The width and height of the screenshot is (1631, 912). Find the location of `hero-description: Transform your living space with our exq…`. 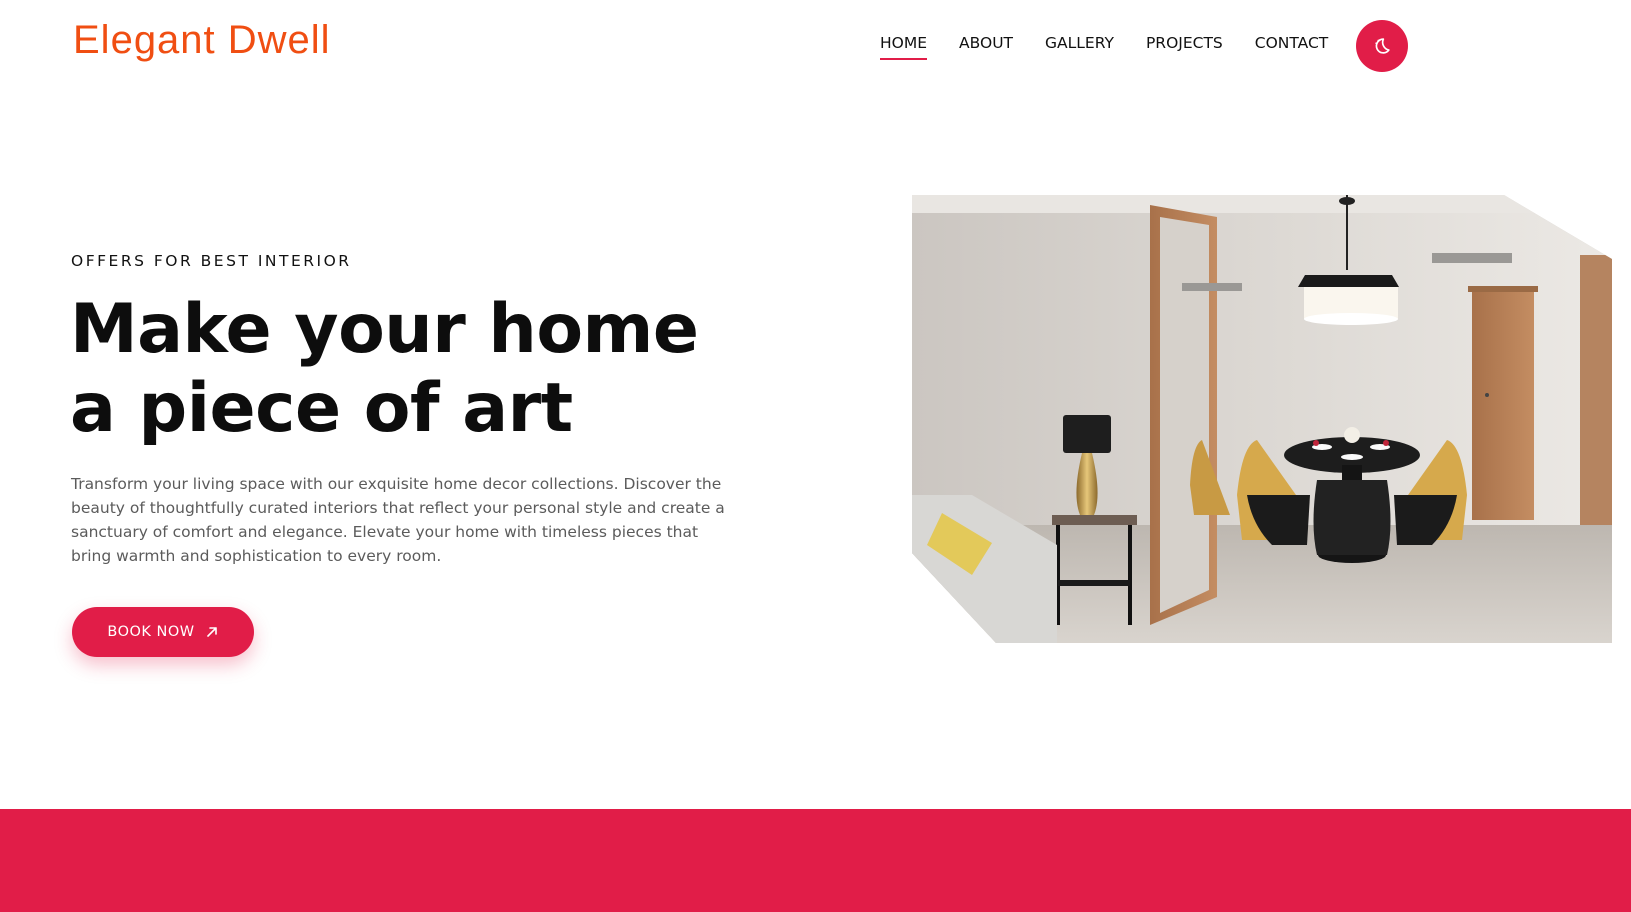

hero-description: Transform your living space with our exq… is located at coordinates (398, 520).